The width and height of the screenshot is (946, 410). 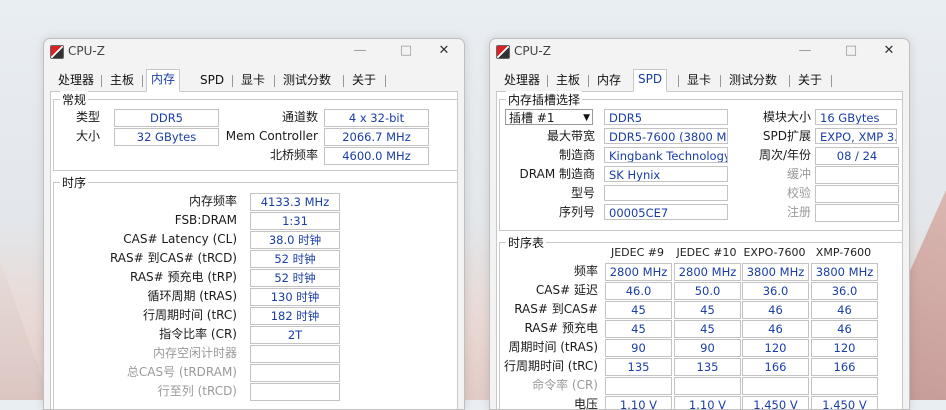 What do you see at coordinates (638, 386) in the screenshot?
I see `timing-table-cell` at bounding box center [638, 386].